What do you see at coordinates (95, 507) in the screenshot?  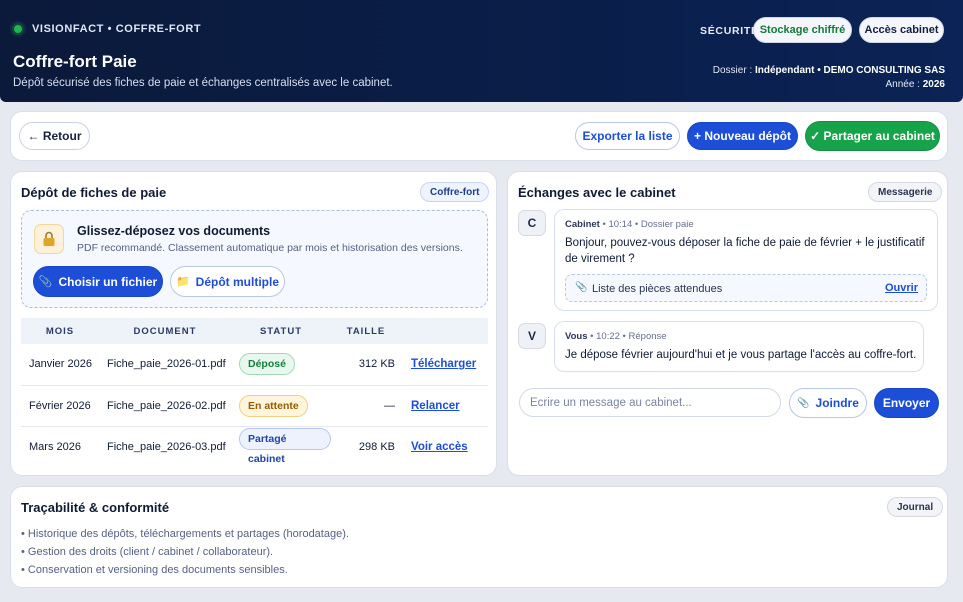 I see `compliance-title: Traçabilité & conformité` at bounding box center [95, 507].